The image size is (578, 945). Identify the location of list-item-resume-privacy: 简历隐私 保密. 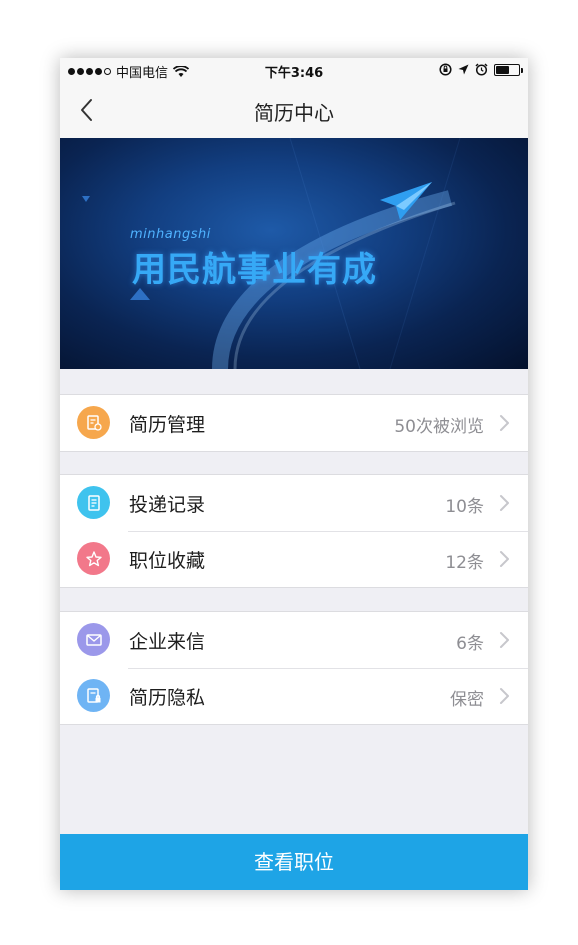
(294, 696).